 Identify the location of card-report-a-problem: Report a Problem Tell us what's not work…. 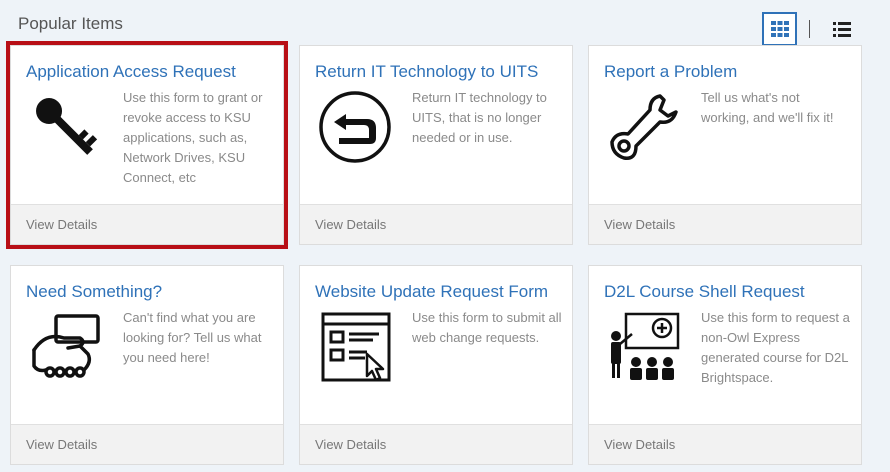
(725, 145).